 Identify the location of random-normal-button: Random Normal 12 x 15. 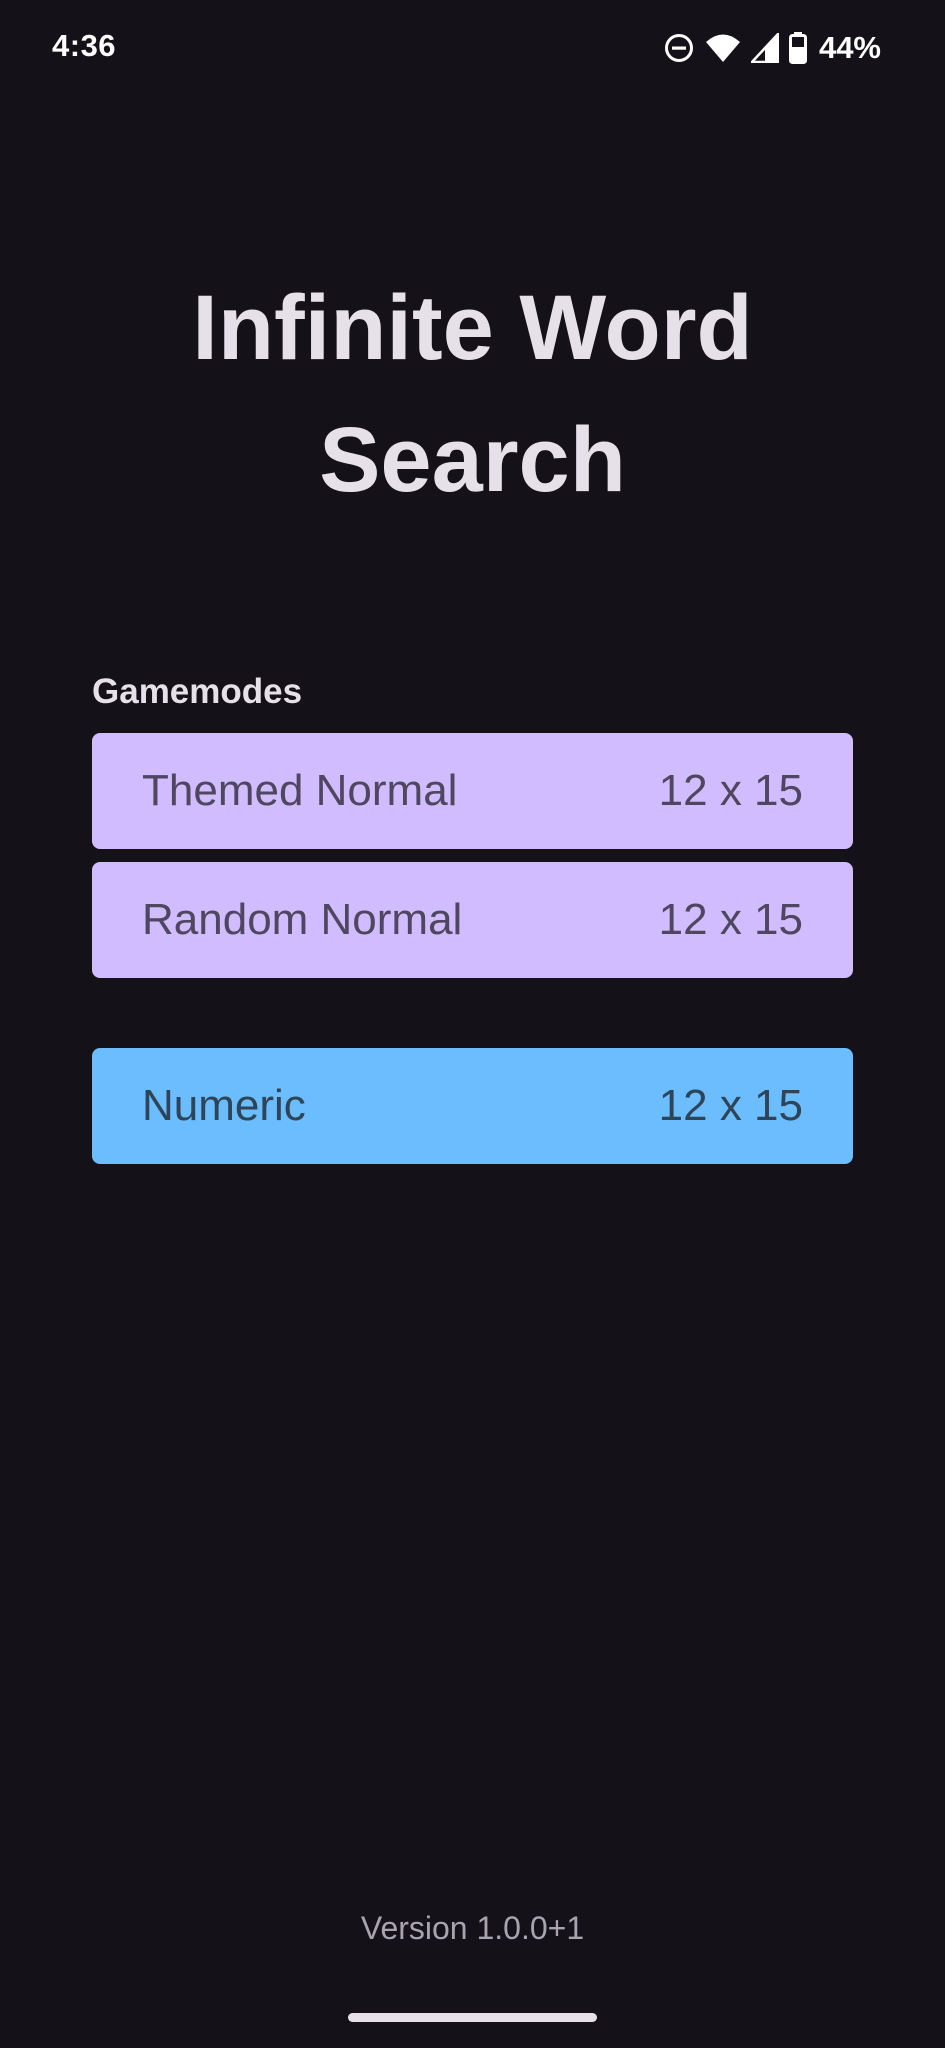
(472, 920).